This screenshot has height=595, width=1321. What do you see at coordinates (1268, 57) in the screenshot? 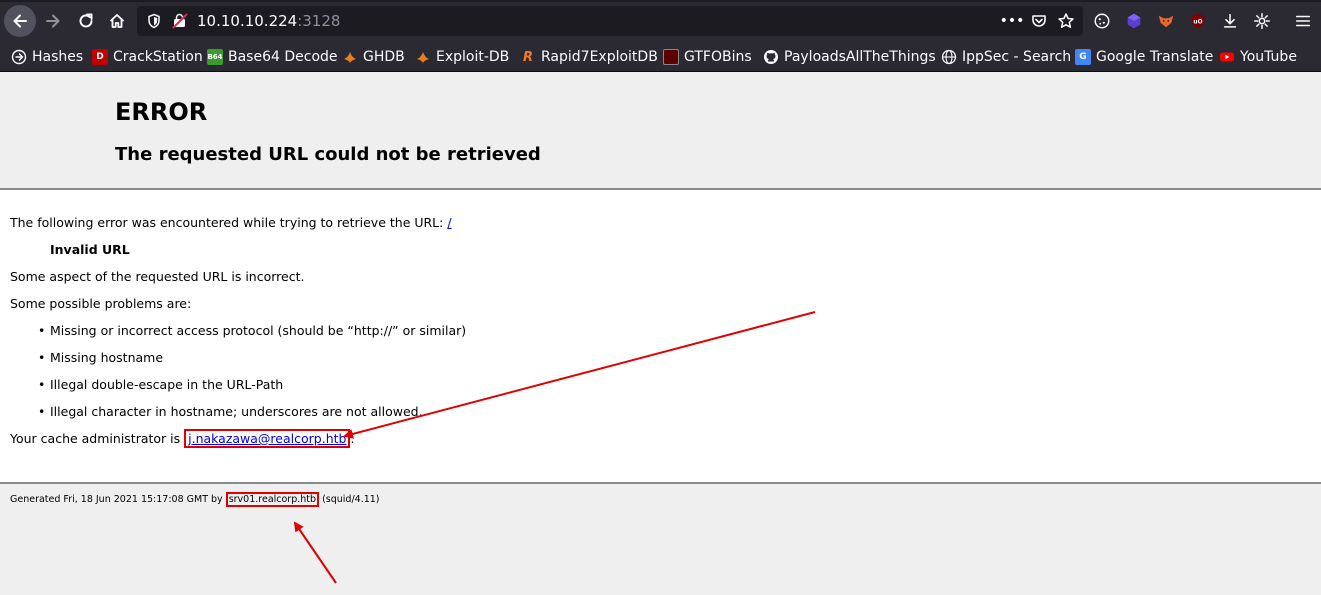
I see `bookmark-label: YouTube` at bounding box center [1268, 57].